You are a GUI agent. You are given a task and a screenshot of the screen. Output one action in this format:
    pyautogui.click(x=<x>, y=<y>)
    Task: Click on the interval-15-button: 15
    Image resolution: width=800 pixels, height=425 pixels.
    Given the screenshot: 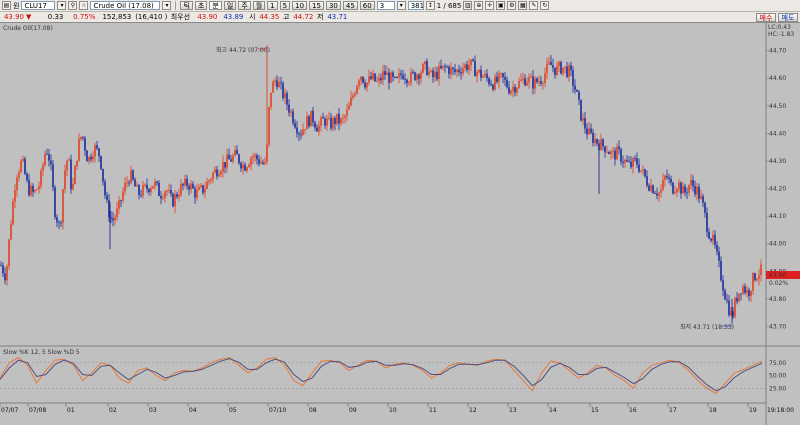 What is the action you would take?
    pyautogui.click(x=316, y=5)
    